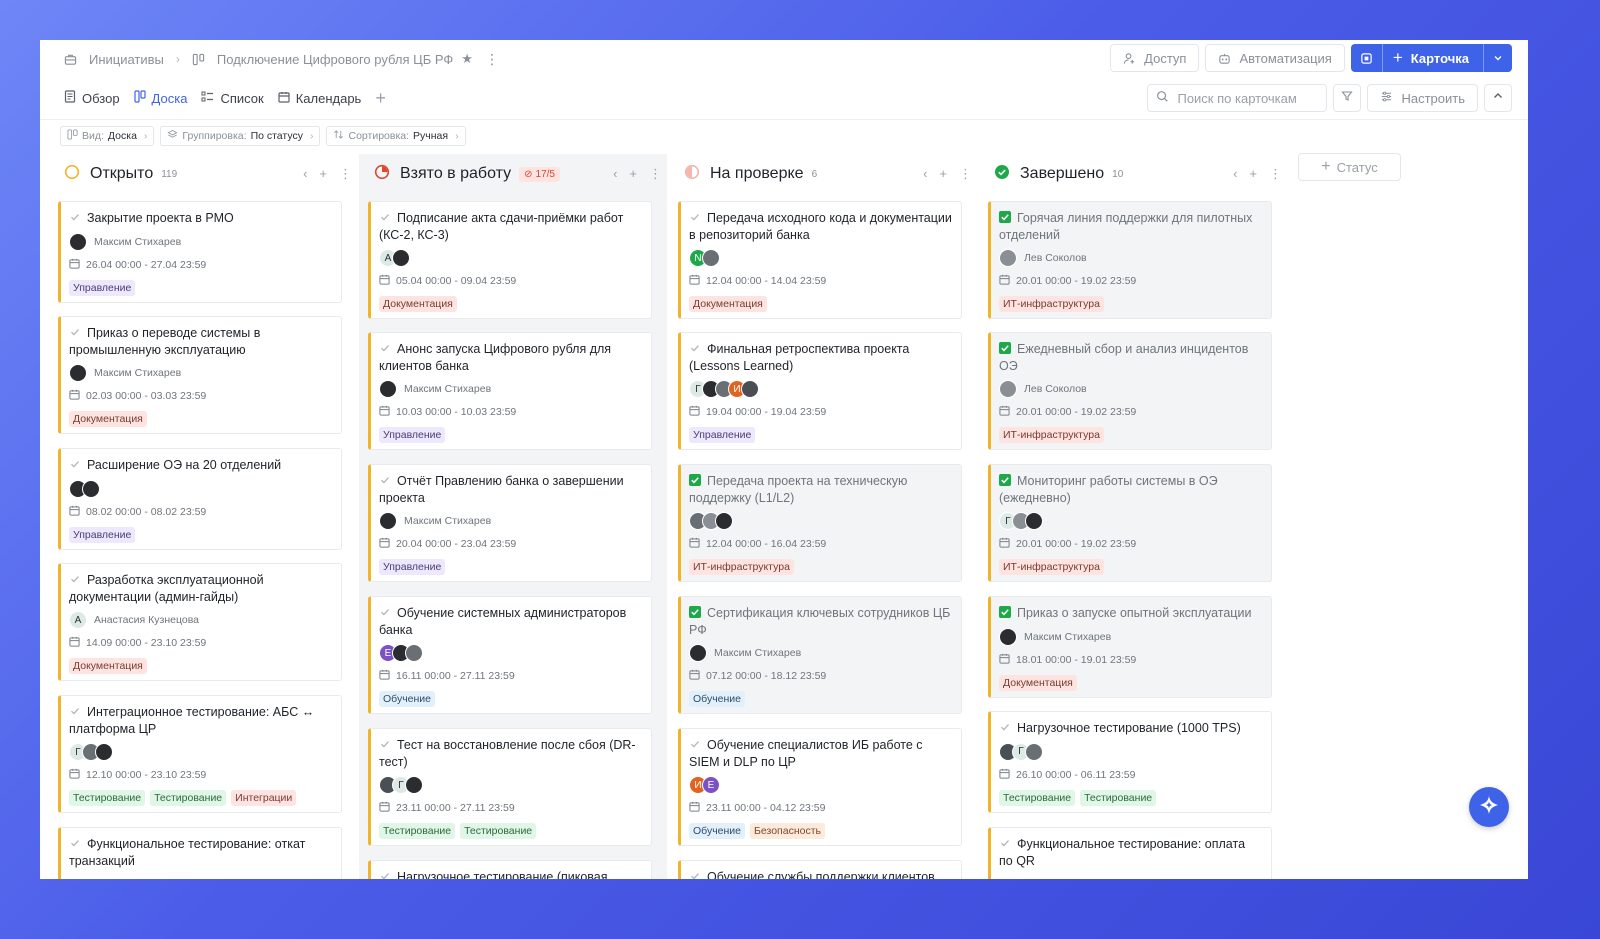 This screenshot has width=1600, height=939. Describe the element at coordinates (92, 98) in the screenshot. I see `tab-overview: Обзор` at that location.